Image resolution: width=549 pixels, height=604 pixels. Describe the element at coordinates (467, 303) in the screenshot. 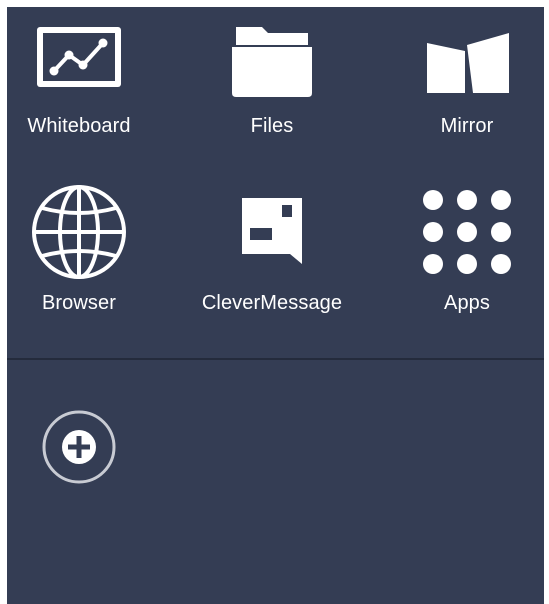

I see `apps-label: Apps` at that location.